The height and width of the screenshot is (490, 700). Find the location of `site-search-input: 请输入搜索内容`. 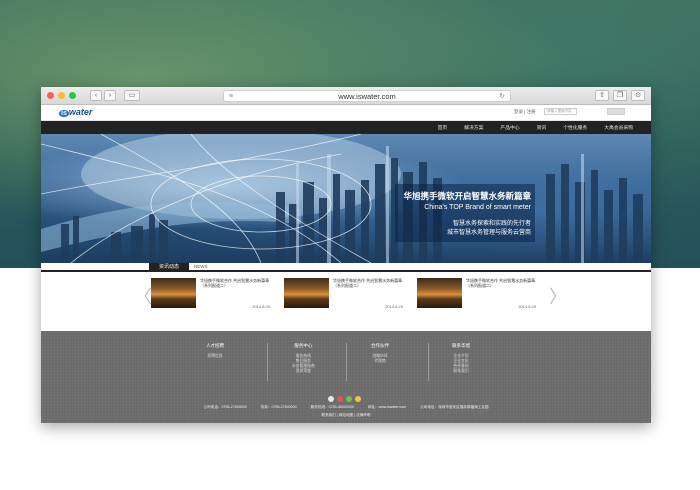

site-search-input: 请输入搜索内容 is located at coordinates (560, 111).